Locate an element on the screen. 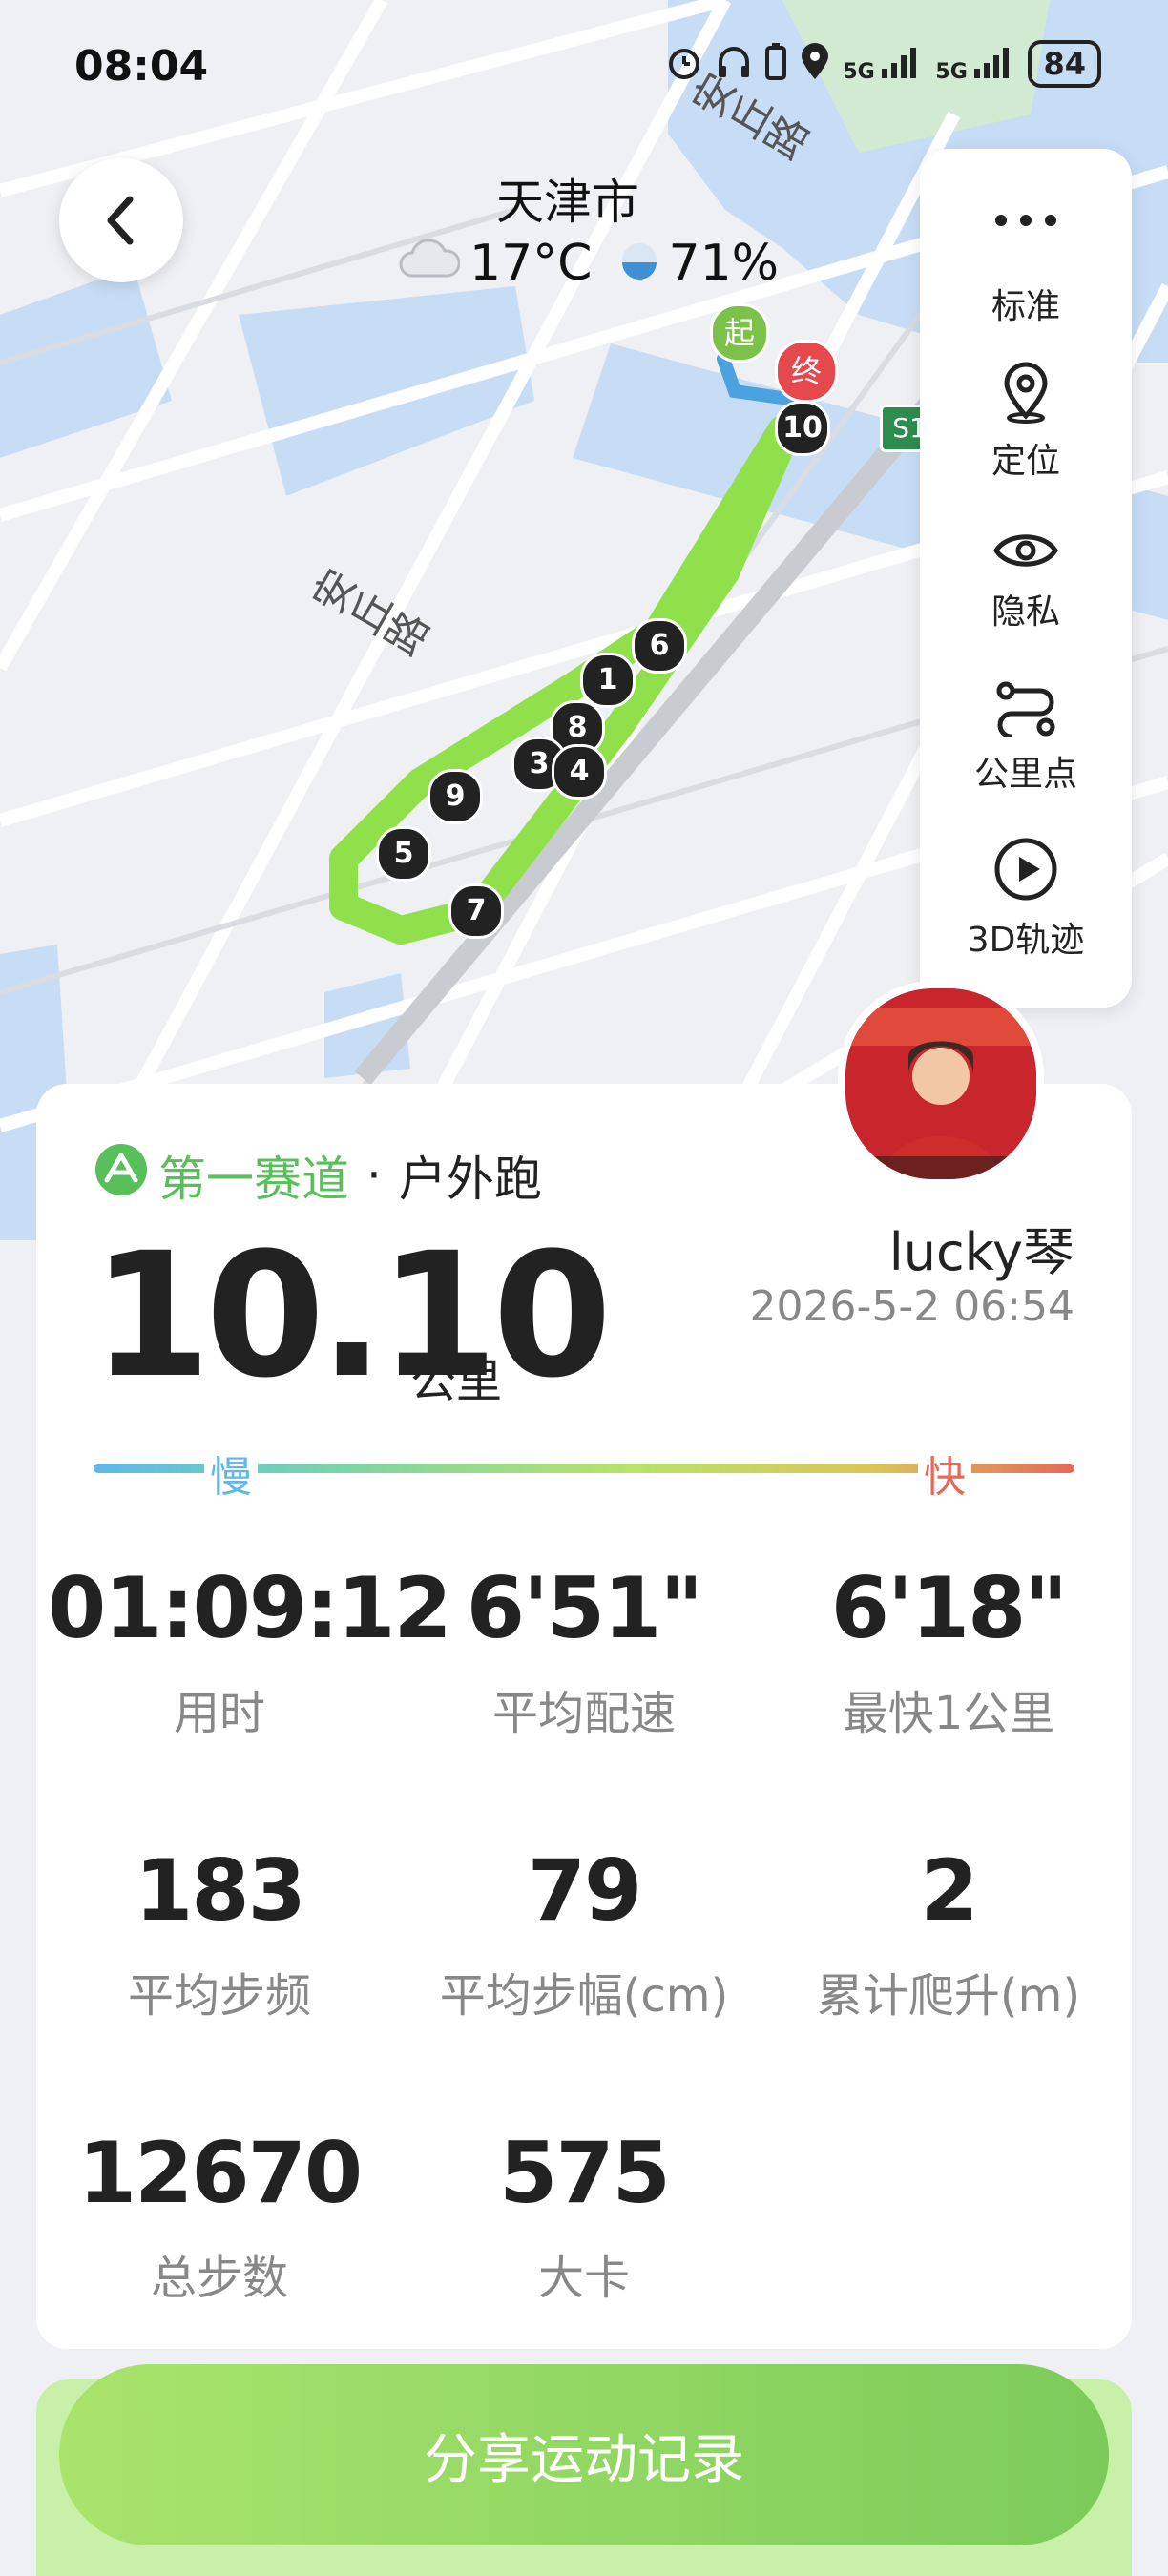 This screenshot has height=2576, width=1168. stat-value: 79 is located at coordinates (584, 1890).